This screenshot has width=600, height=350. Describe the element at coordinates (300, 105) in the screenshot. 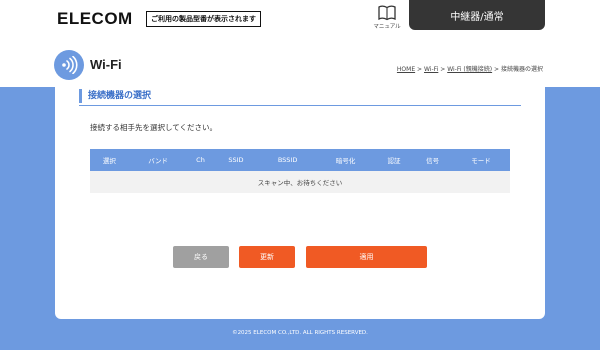

I see `section-divider` at that location.